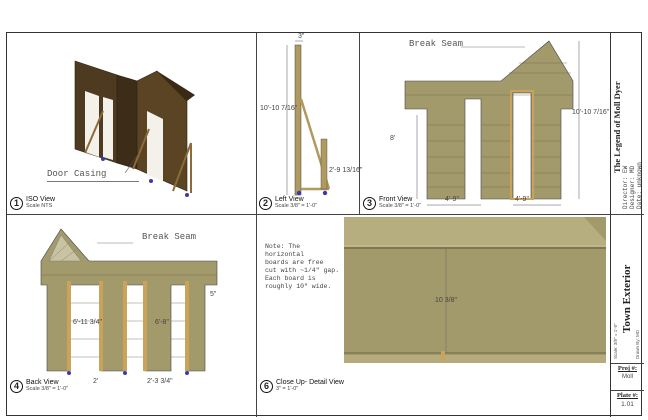  Describe the element at coordinates (169, 237) in the screenshot. I see `break-seam-back-label: Break Seam` at that location.